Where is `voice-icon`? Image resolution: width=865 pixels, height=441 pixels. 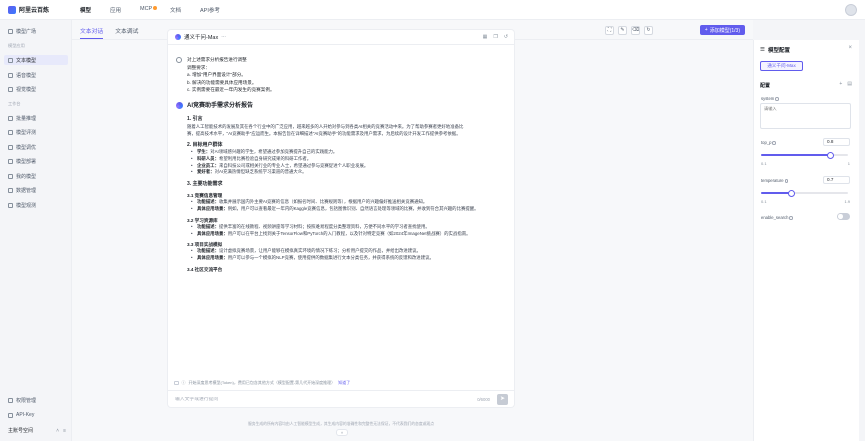
voice-icon is located at coordinates (10, 75).